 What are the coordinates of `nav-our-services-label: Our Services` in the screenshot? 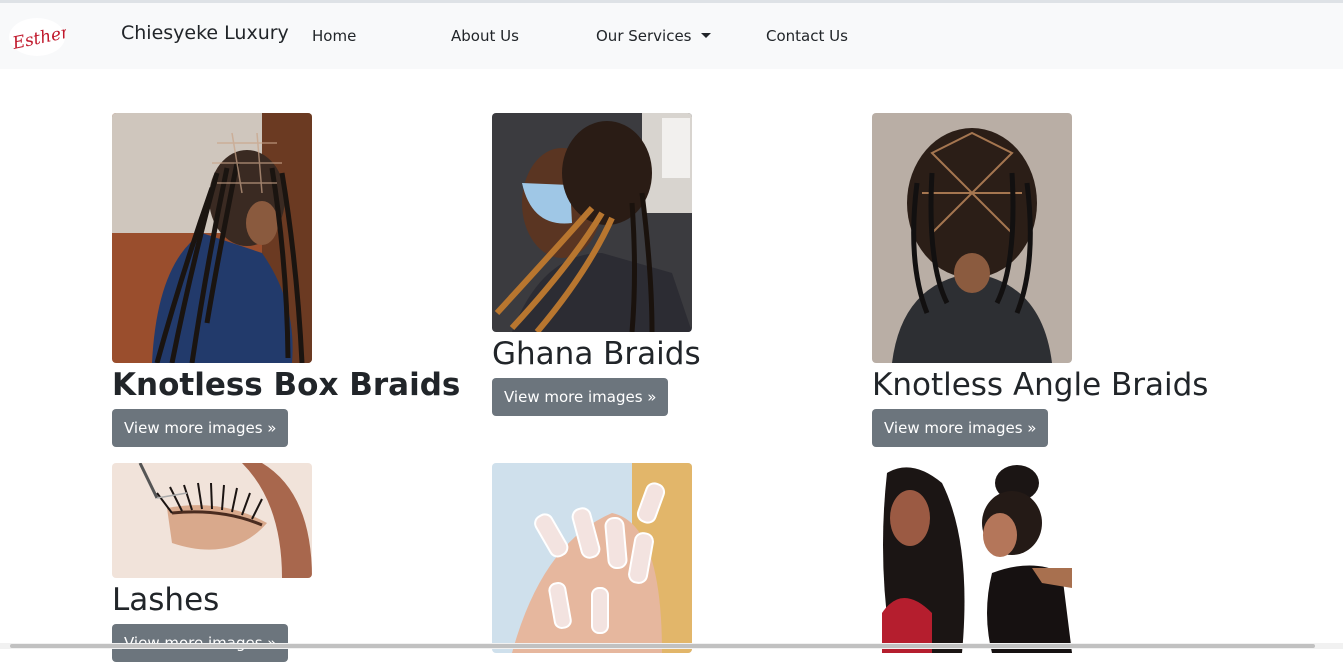 It's located at (644, 36).